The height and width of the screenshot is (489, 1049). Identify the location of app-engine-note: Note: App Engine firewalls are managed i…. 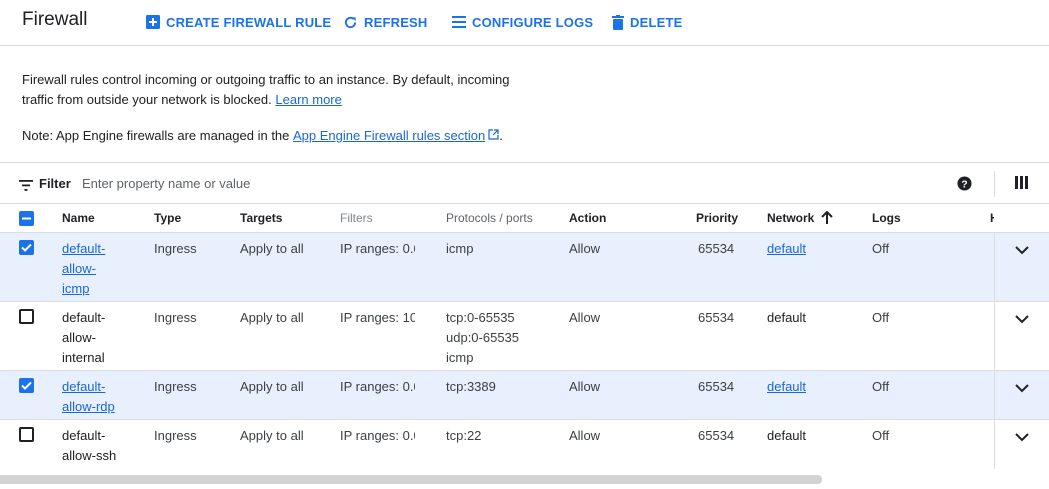
(262, 136).